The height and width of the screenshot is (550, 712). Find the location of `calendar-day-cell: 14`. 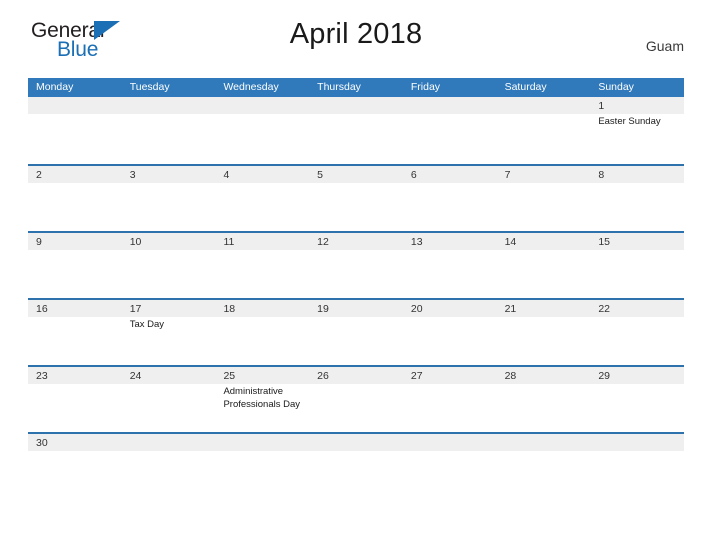

calendar-day-cell: 14 is located at coordinates (544, 265).